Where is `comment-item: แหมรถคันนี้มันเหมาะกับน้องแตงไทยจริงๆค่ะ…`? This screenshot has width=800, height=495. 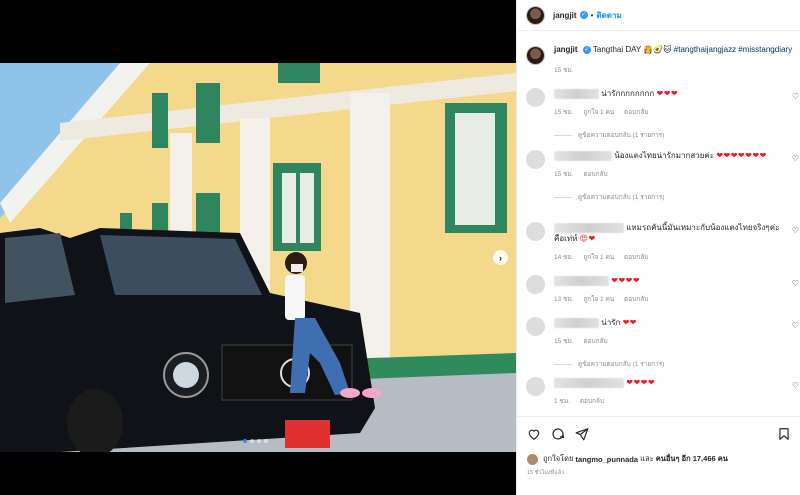
comment-item: แหมรถคันนี้มันเหมาะกับน้องแตงไทยจริงๆค่ะ… is located at coordinates (663, 242).